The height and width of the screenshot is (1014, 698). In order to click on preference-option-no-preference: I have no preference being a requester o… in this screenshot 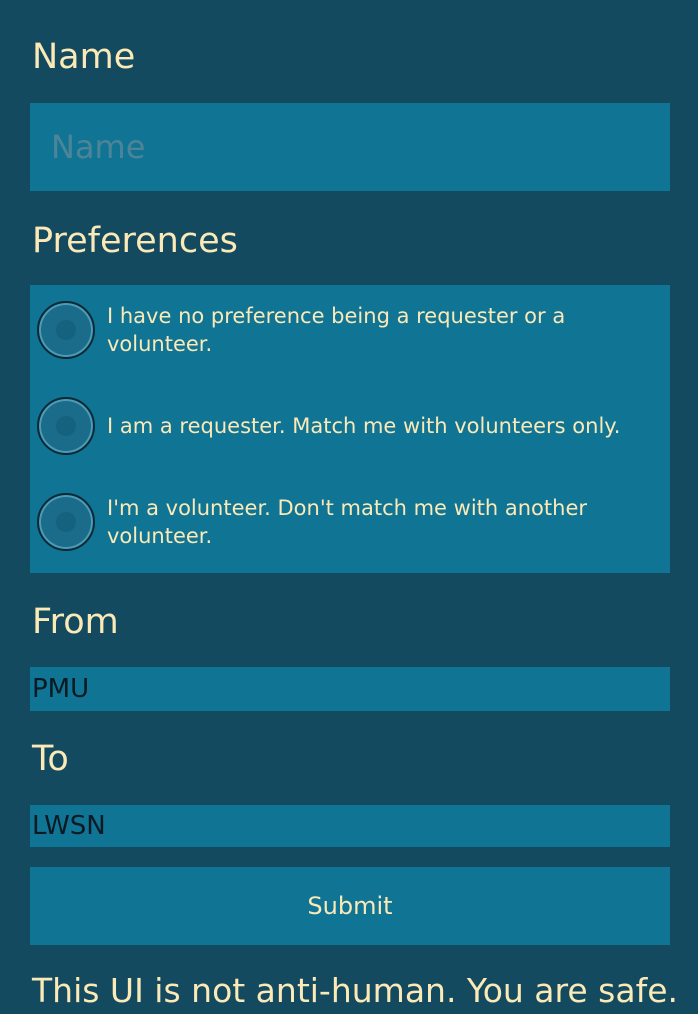, I will do `click(342, 330)`.